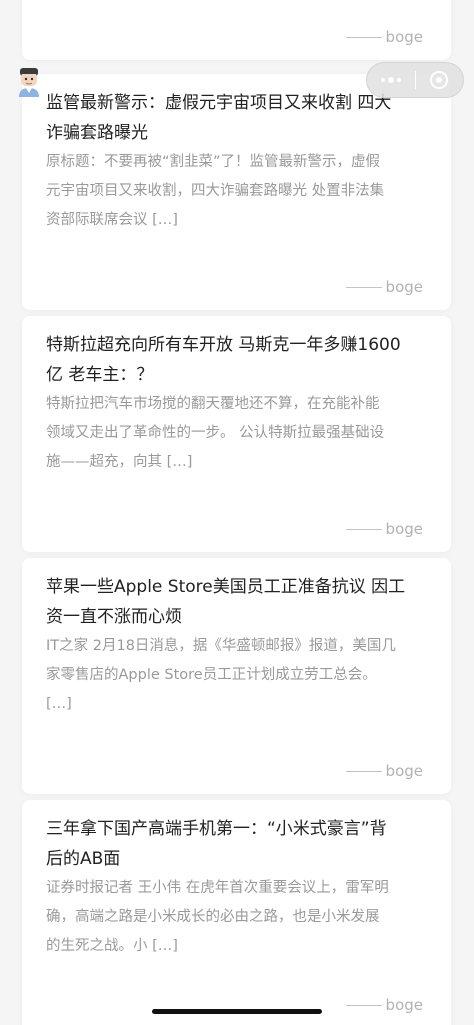 Image resolution: width=474 pixels, height=1025 pixels. I want to click on close-button, so click(440, 80).